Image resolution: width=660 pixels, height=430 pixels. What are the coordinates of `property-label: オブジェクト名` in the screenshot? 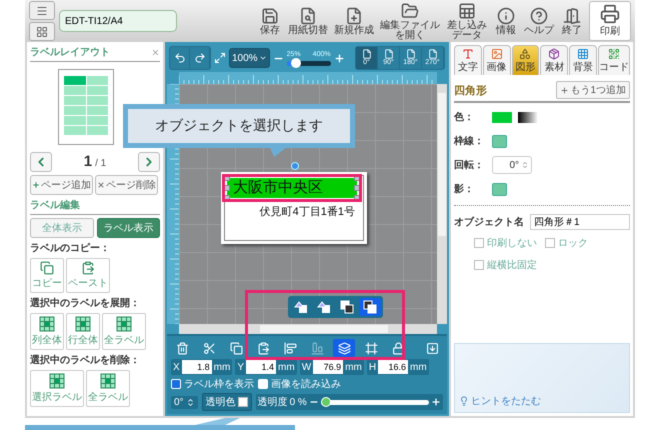 It's located at (489, 222).